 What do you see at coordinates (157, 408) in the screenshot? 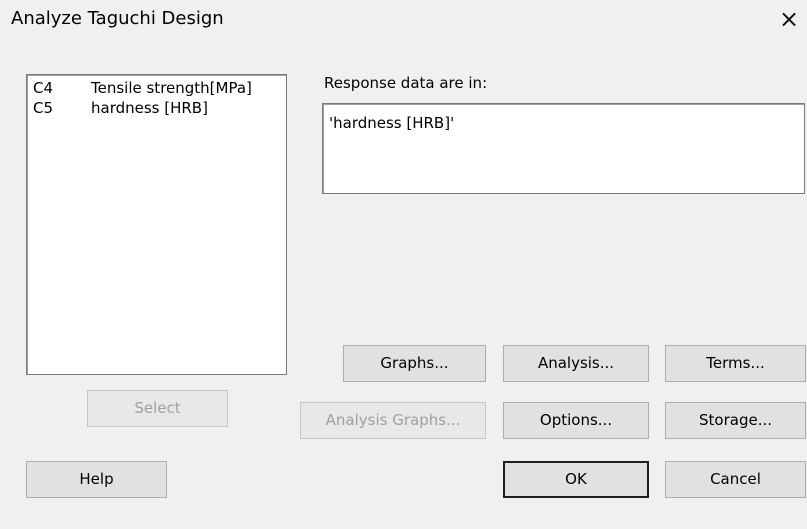
I see `select-button: Select` at bounding box center [157, 408].